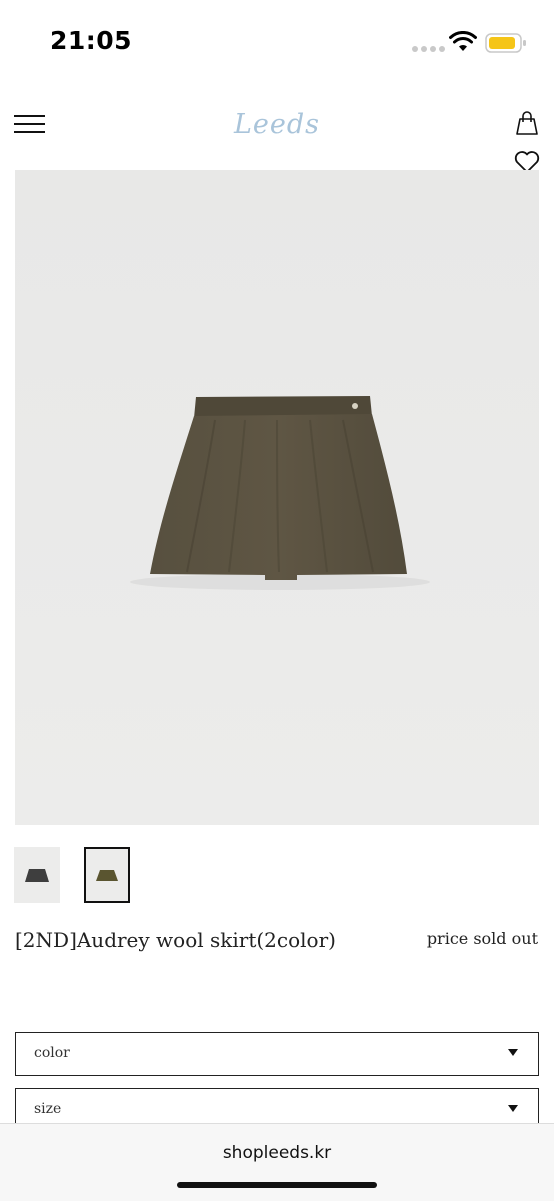 The height and width of the screenshot is (1201, 554). What do you see at coordinates (527, 123) in the screenshot?
I see `shopping-bag-icon` at bounding box center [527, 123].